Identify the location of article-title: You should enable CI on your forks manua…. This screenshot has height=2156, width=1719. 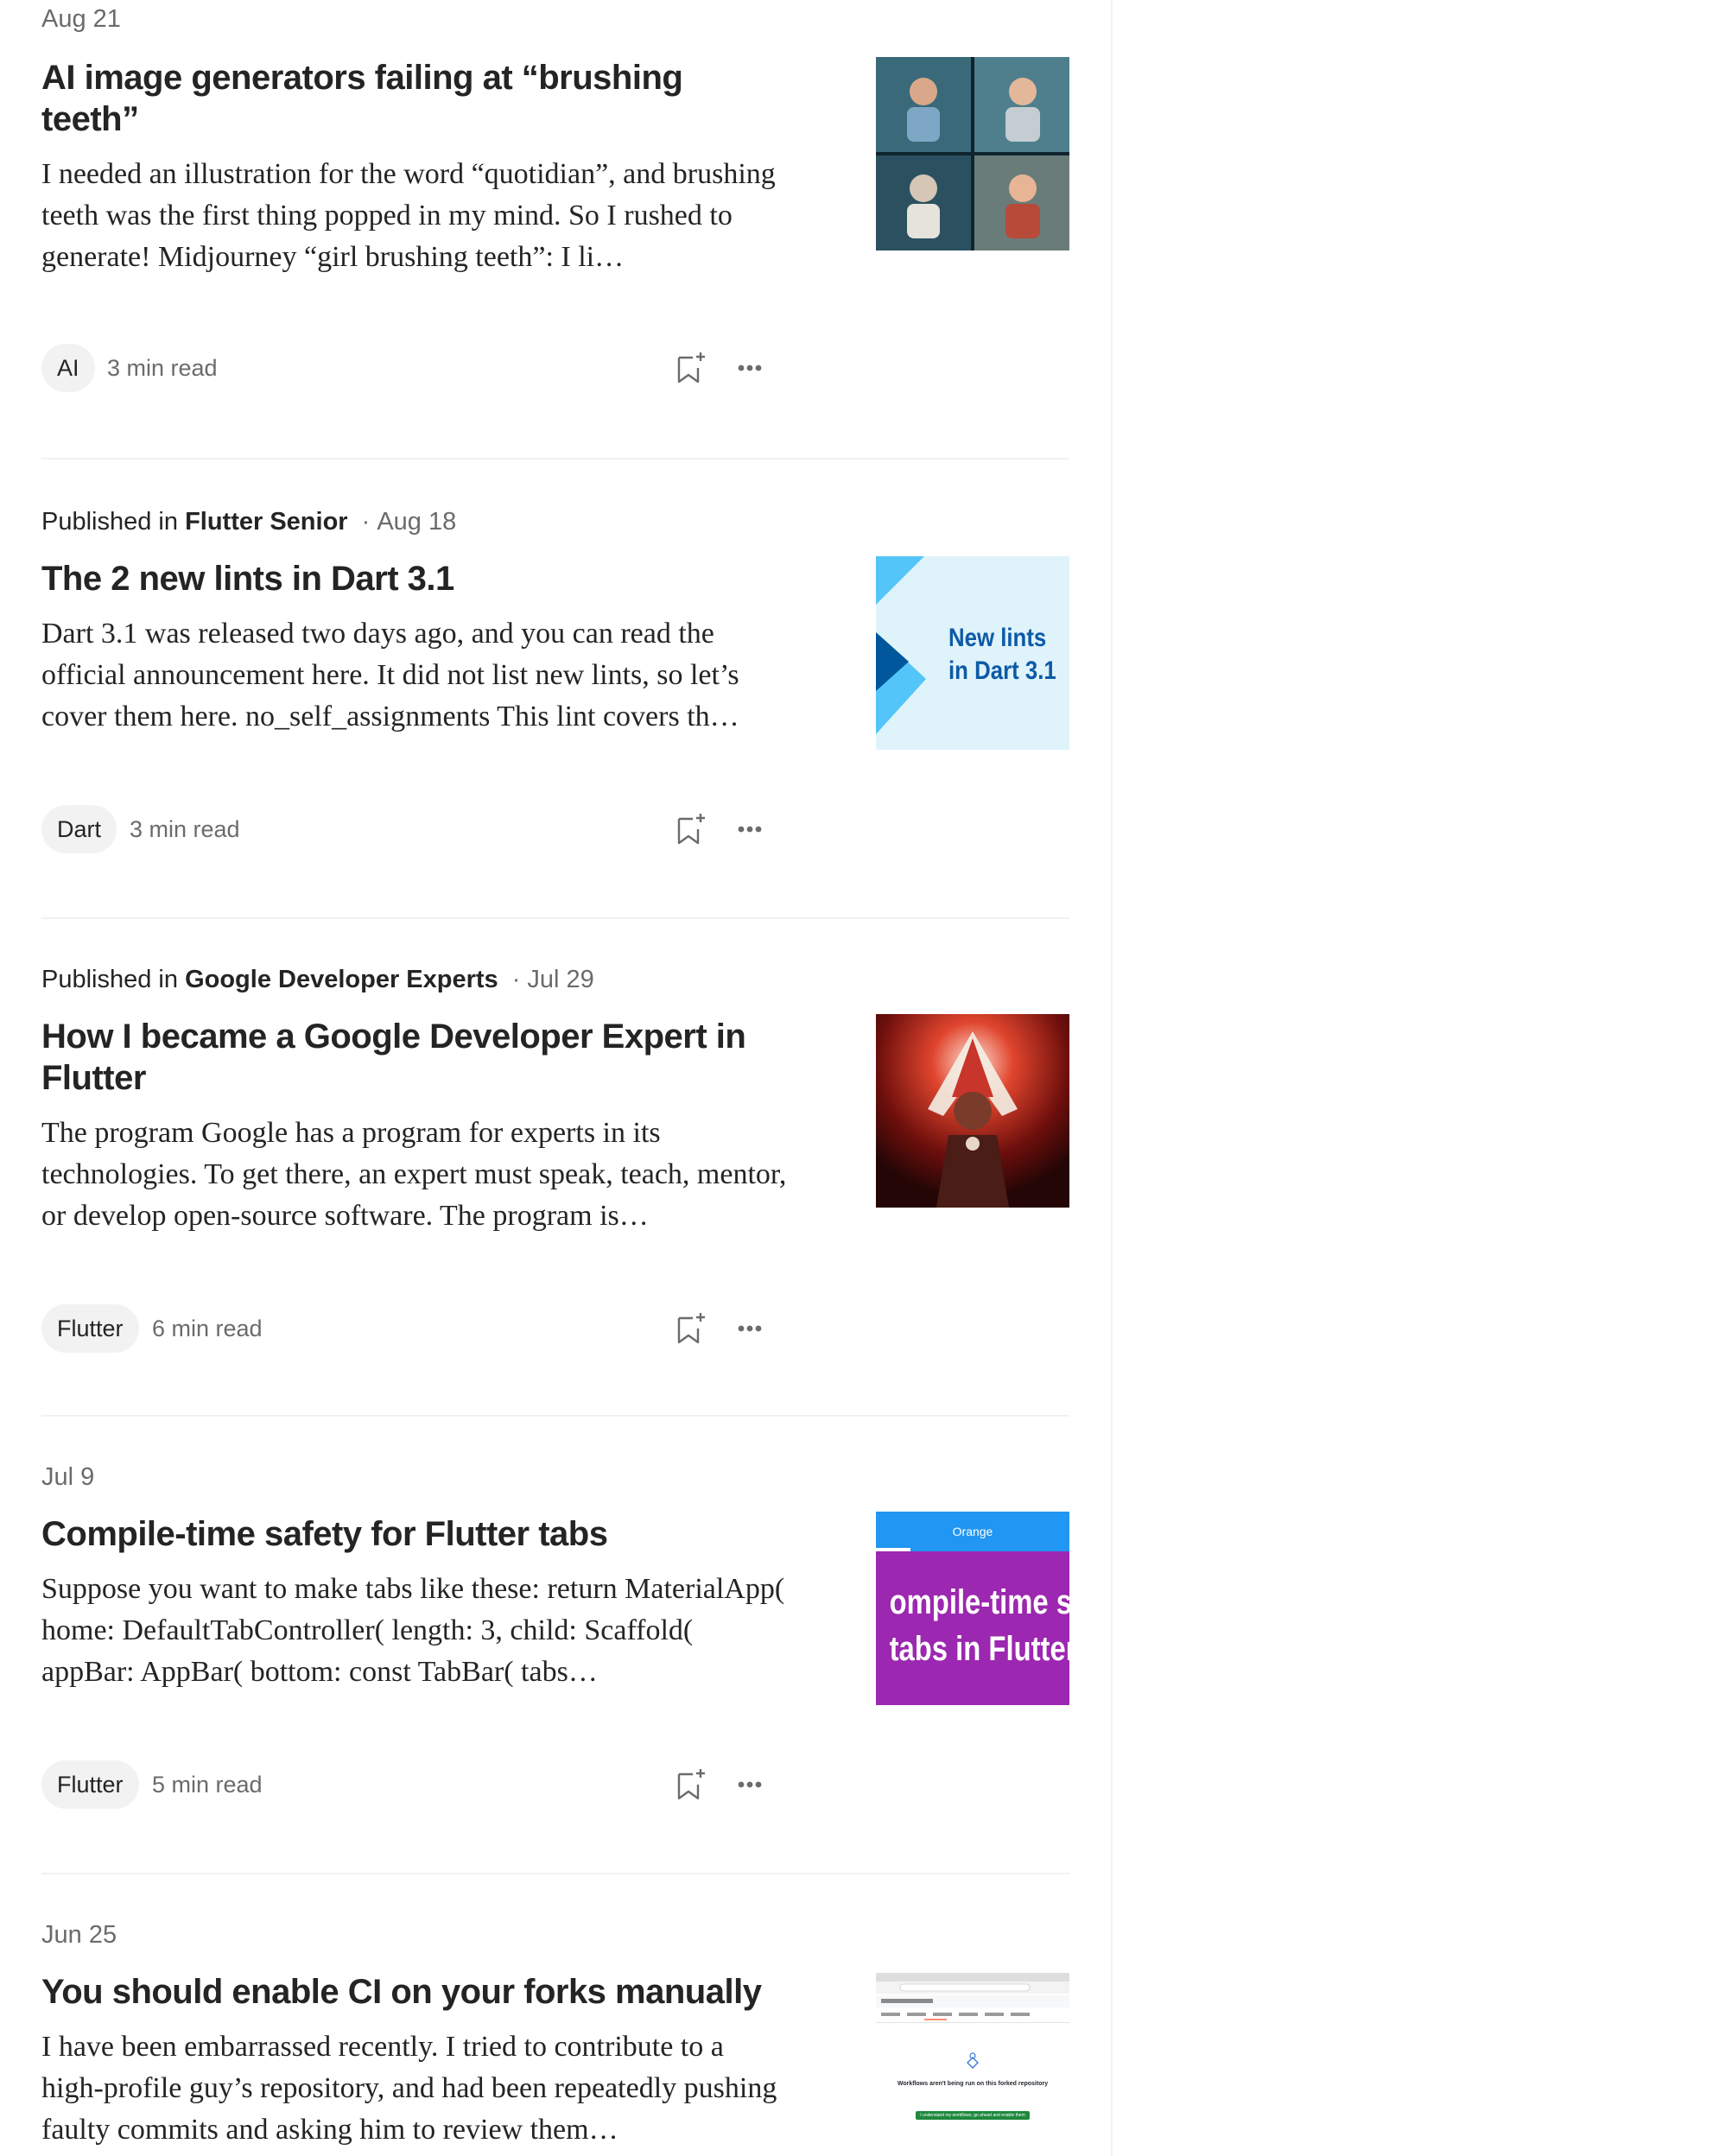
(412, 1992).